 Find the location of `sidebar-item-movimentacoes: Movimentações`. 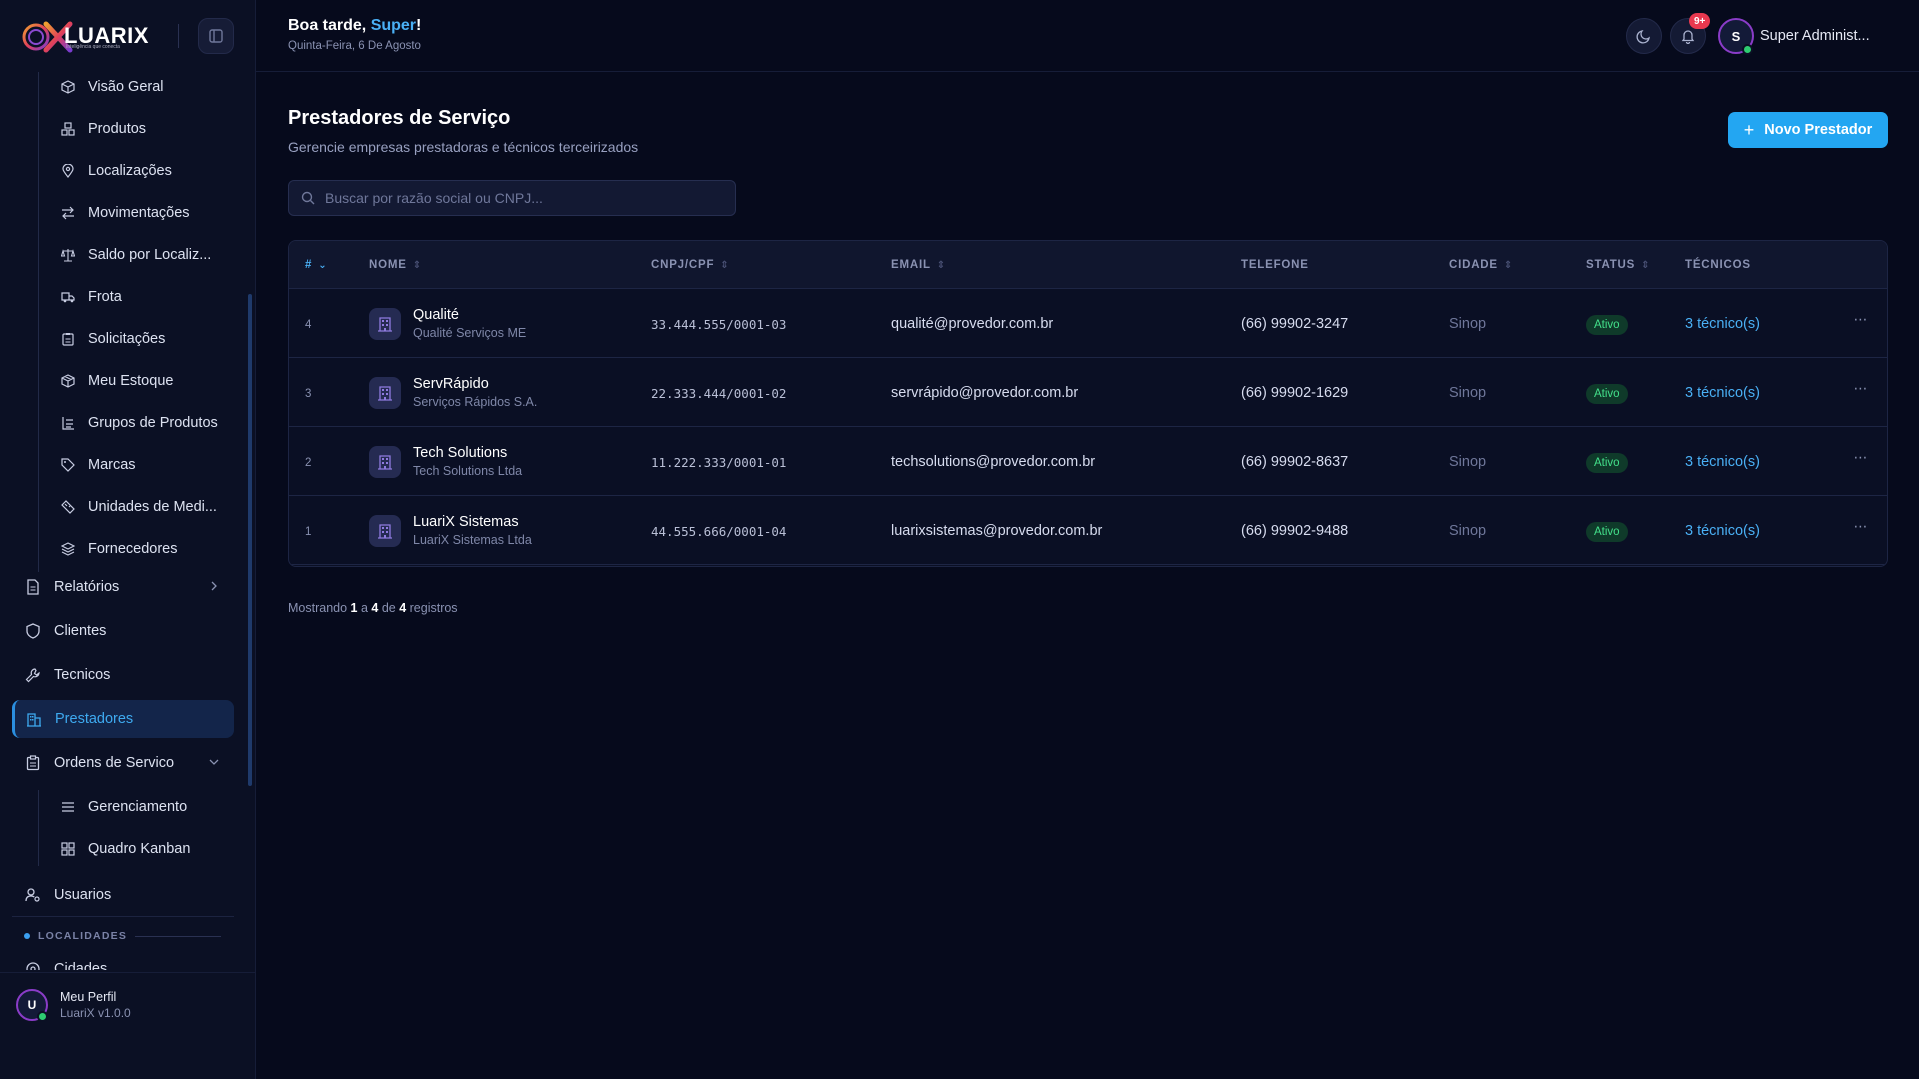

sidebar-item-movimentacoes: Movimentações is located at coordinates (150, 213).